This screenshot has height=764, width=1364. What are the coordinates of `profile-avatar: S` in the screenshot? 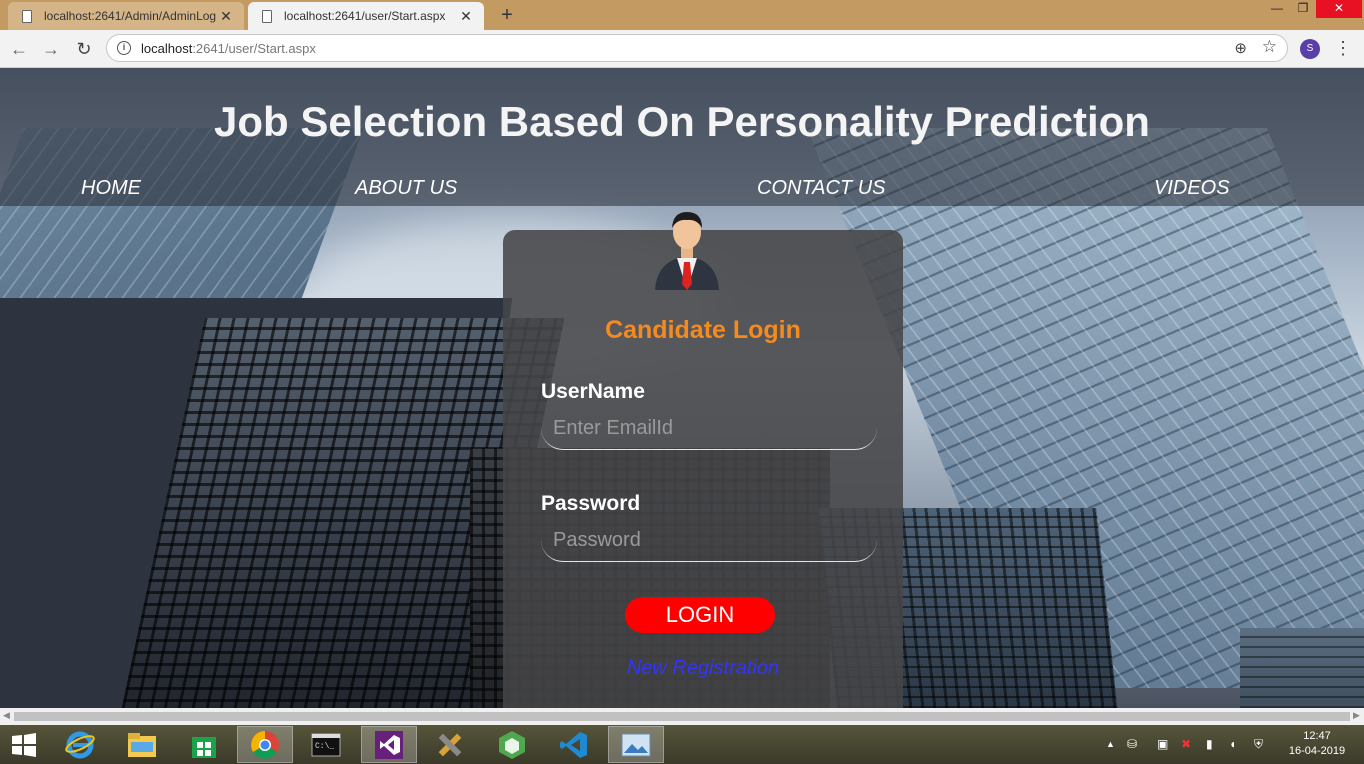 It's located at (1310, 49).